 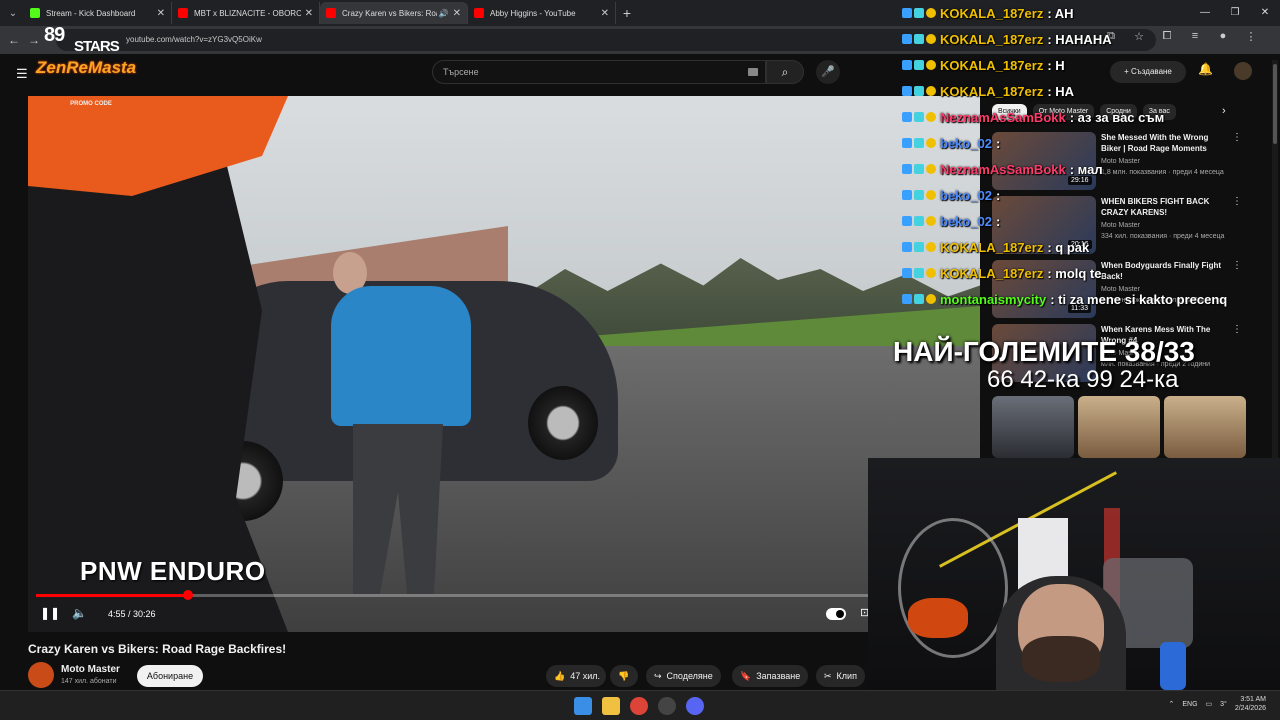 What do you see at coordinates (1091, 247) in the screenshot?
I see `chat-message: KOKALA_187erz: q pak` at bounding box center [1091, 247].